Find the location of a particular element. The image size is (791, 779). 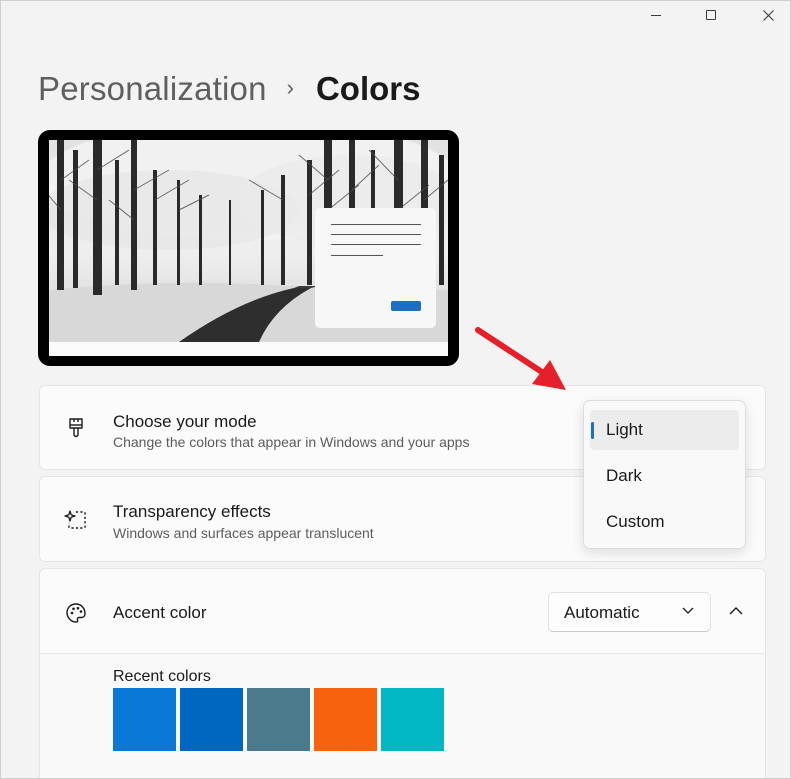

mode-dropdown-flyout: Light Dark Custom is located at coordinates (664, 474).